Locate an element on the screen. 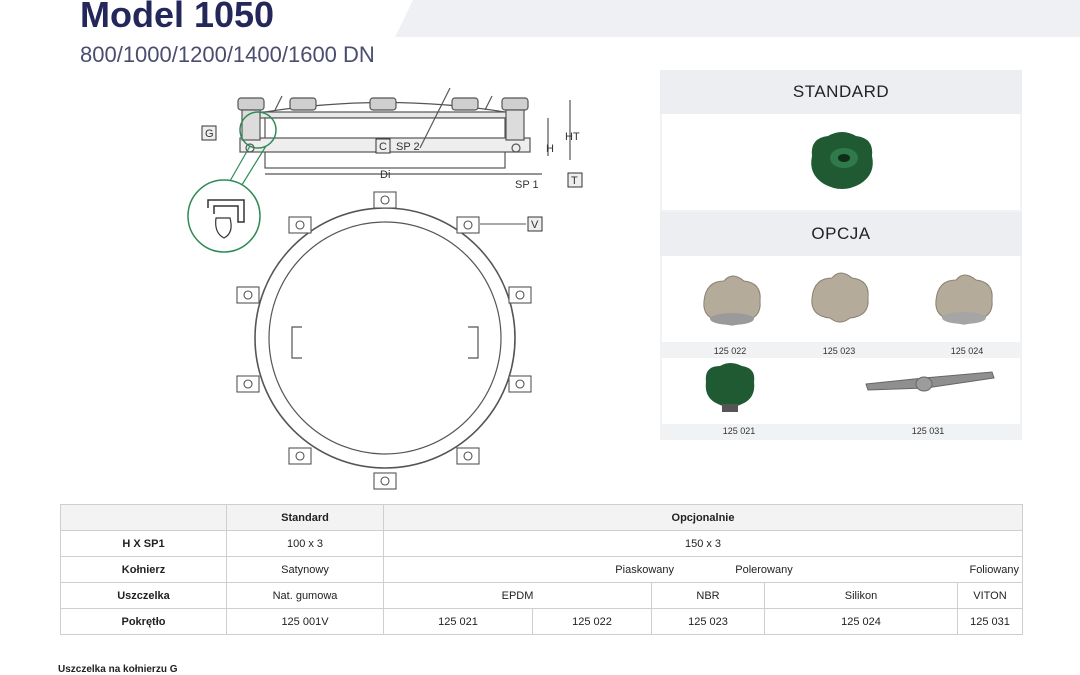  table-cell: Nat. gumowa is located at coordinates (305, 595).